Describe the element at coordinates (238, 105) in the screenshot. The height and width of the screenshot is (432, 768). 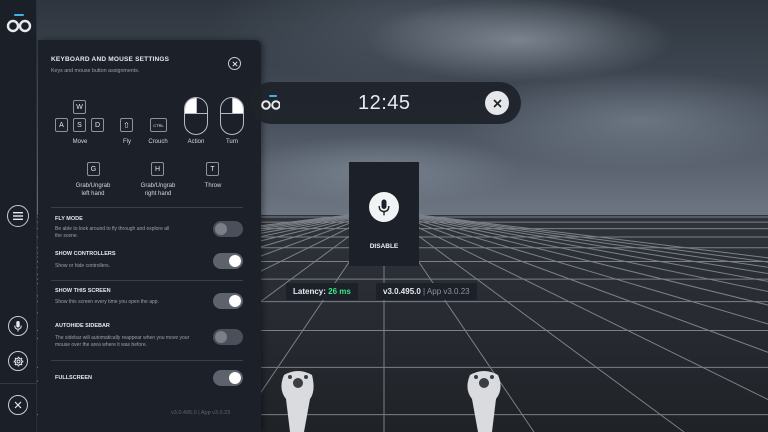
I see `right-button-highlight` at that location.